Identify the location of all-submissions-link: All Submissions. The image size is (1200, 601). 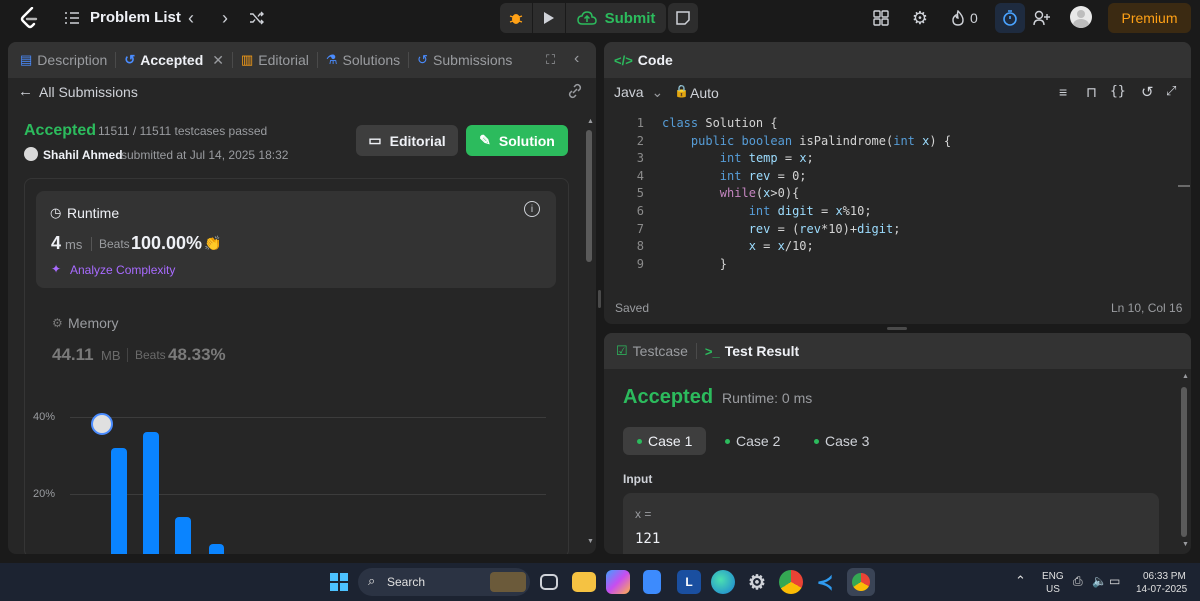
(88, 92).